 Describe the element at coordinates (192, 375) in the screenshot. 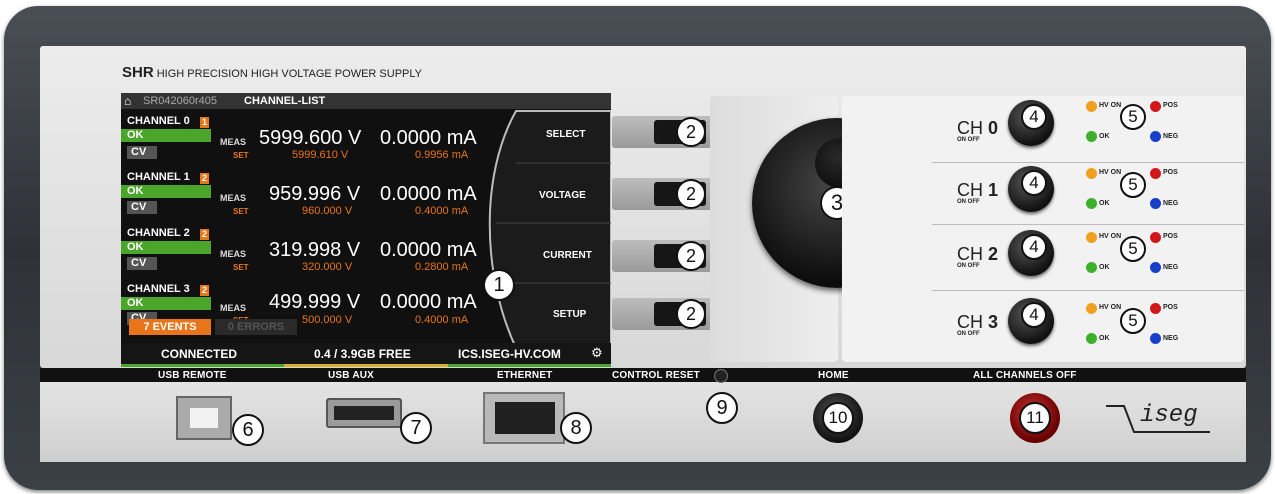

I see `label-usb-remote: USB REMOTE` at that location.